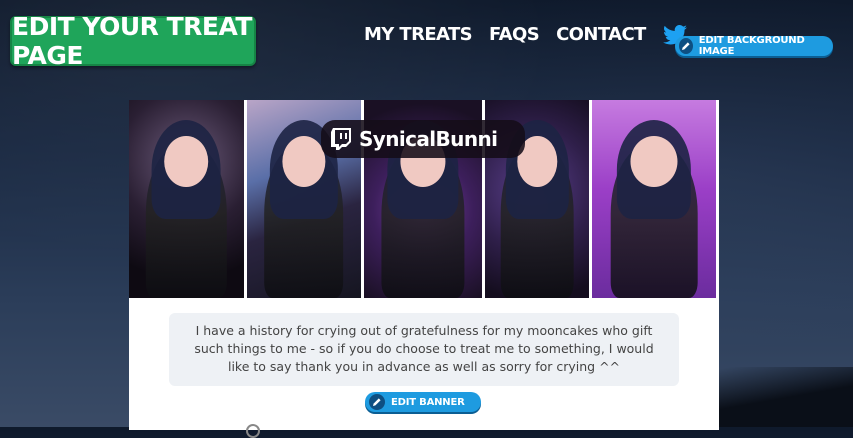 The width and height of the screenshot is (853, 438). What do you see at coordinates (253, 431) in the screenshot?
I see `avatar` at bounding box center [253, 431].